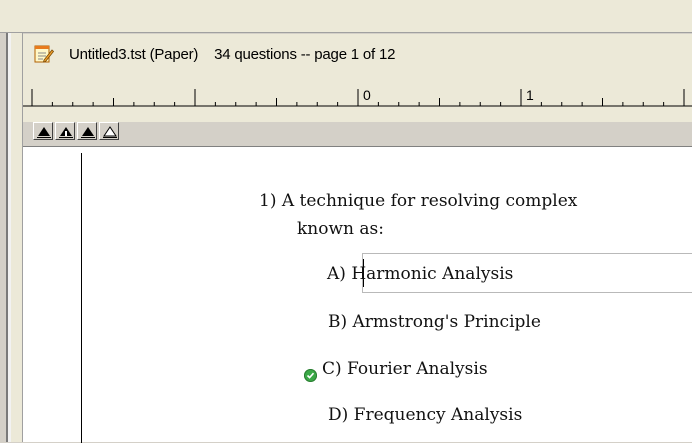 This screenshot has height=443, width=692. What do you see at coordinates (338, 322) in the screenshot?
I see `choice-label: B)` at bounding box center [338, 322].